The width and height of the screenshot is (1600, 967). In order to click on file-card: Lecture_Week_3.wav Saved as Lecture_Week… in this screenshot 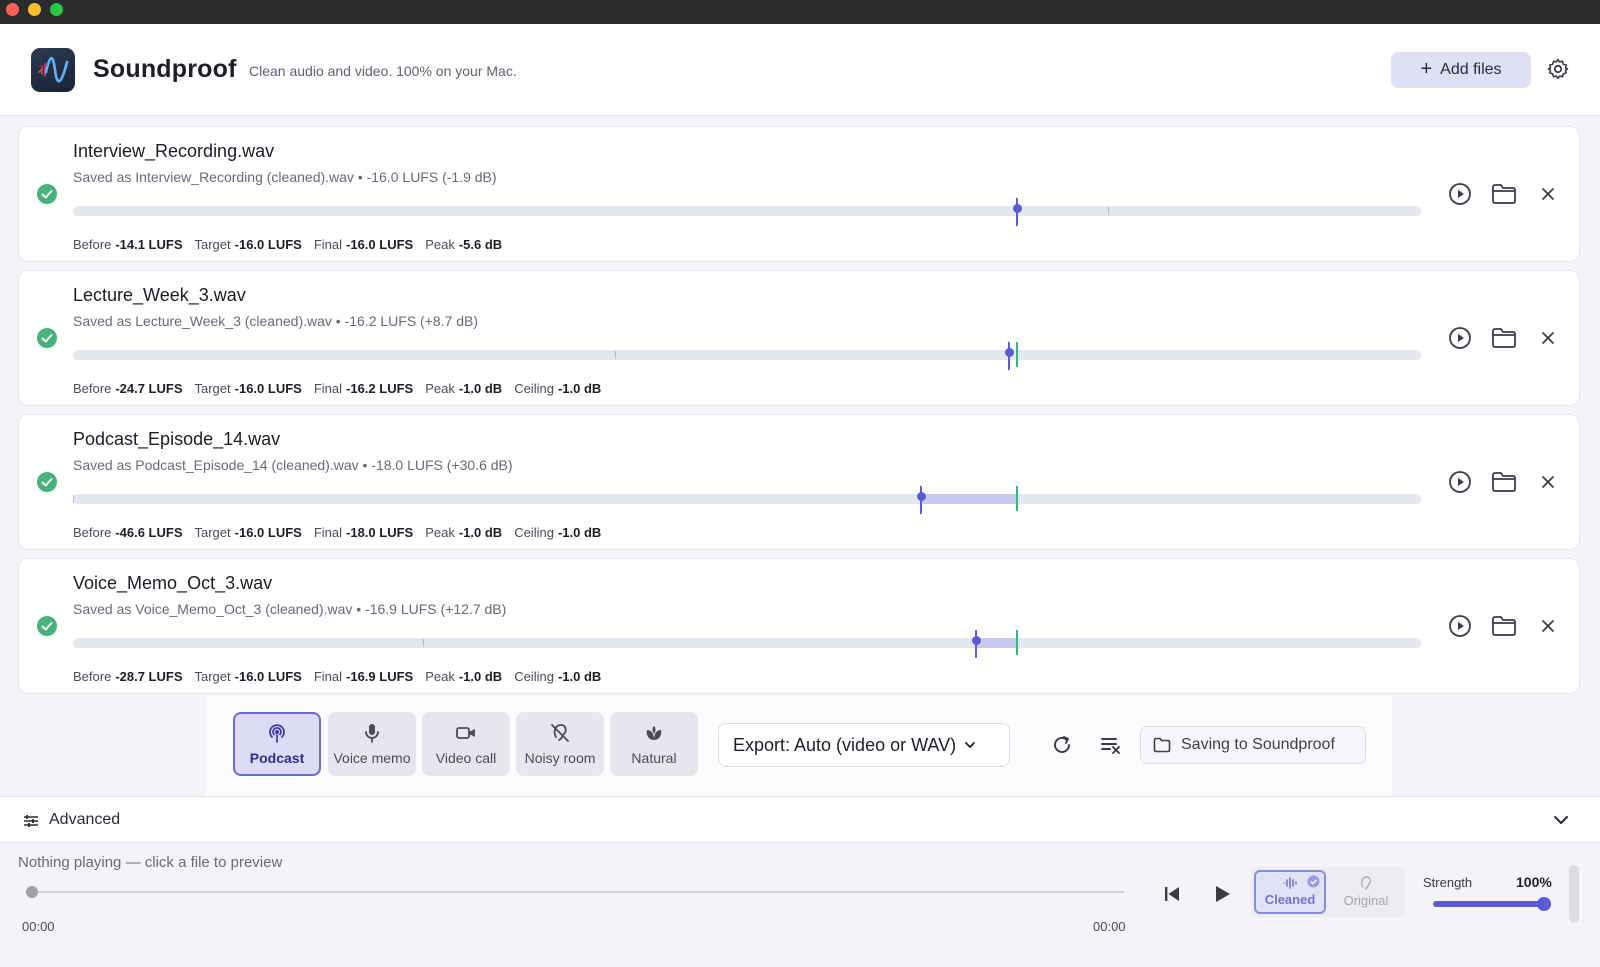, I will do `click(799, 338)`.